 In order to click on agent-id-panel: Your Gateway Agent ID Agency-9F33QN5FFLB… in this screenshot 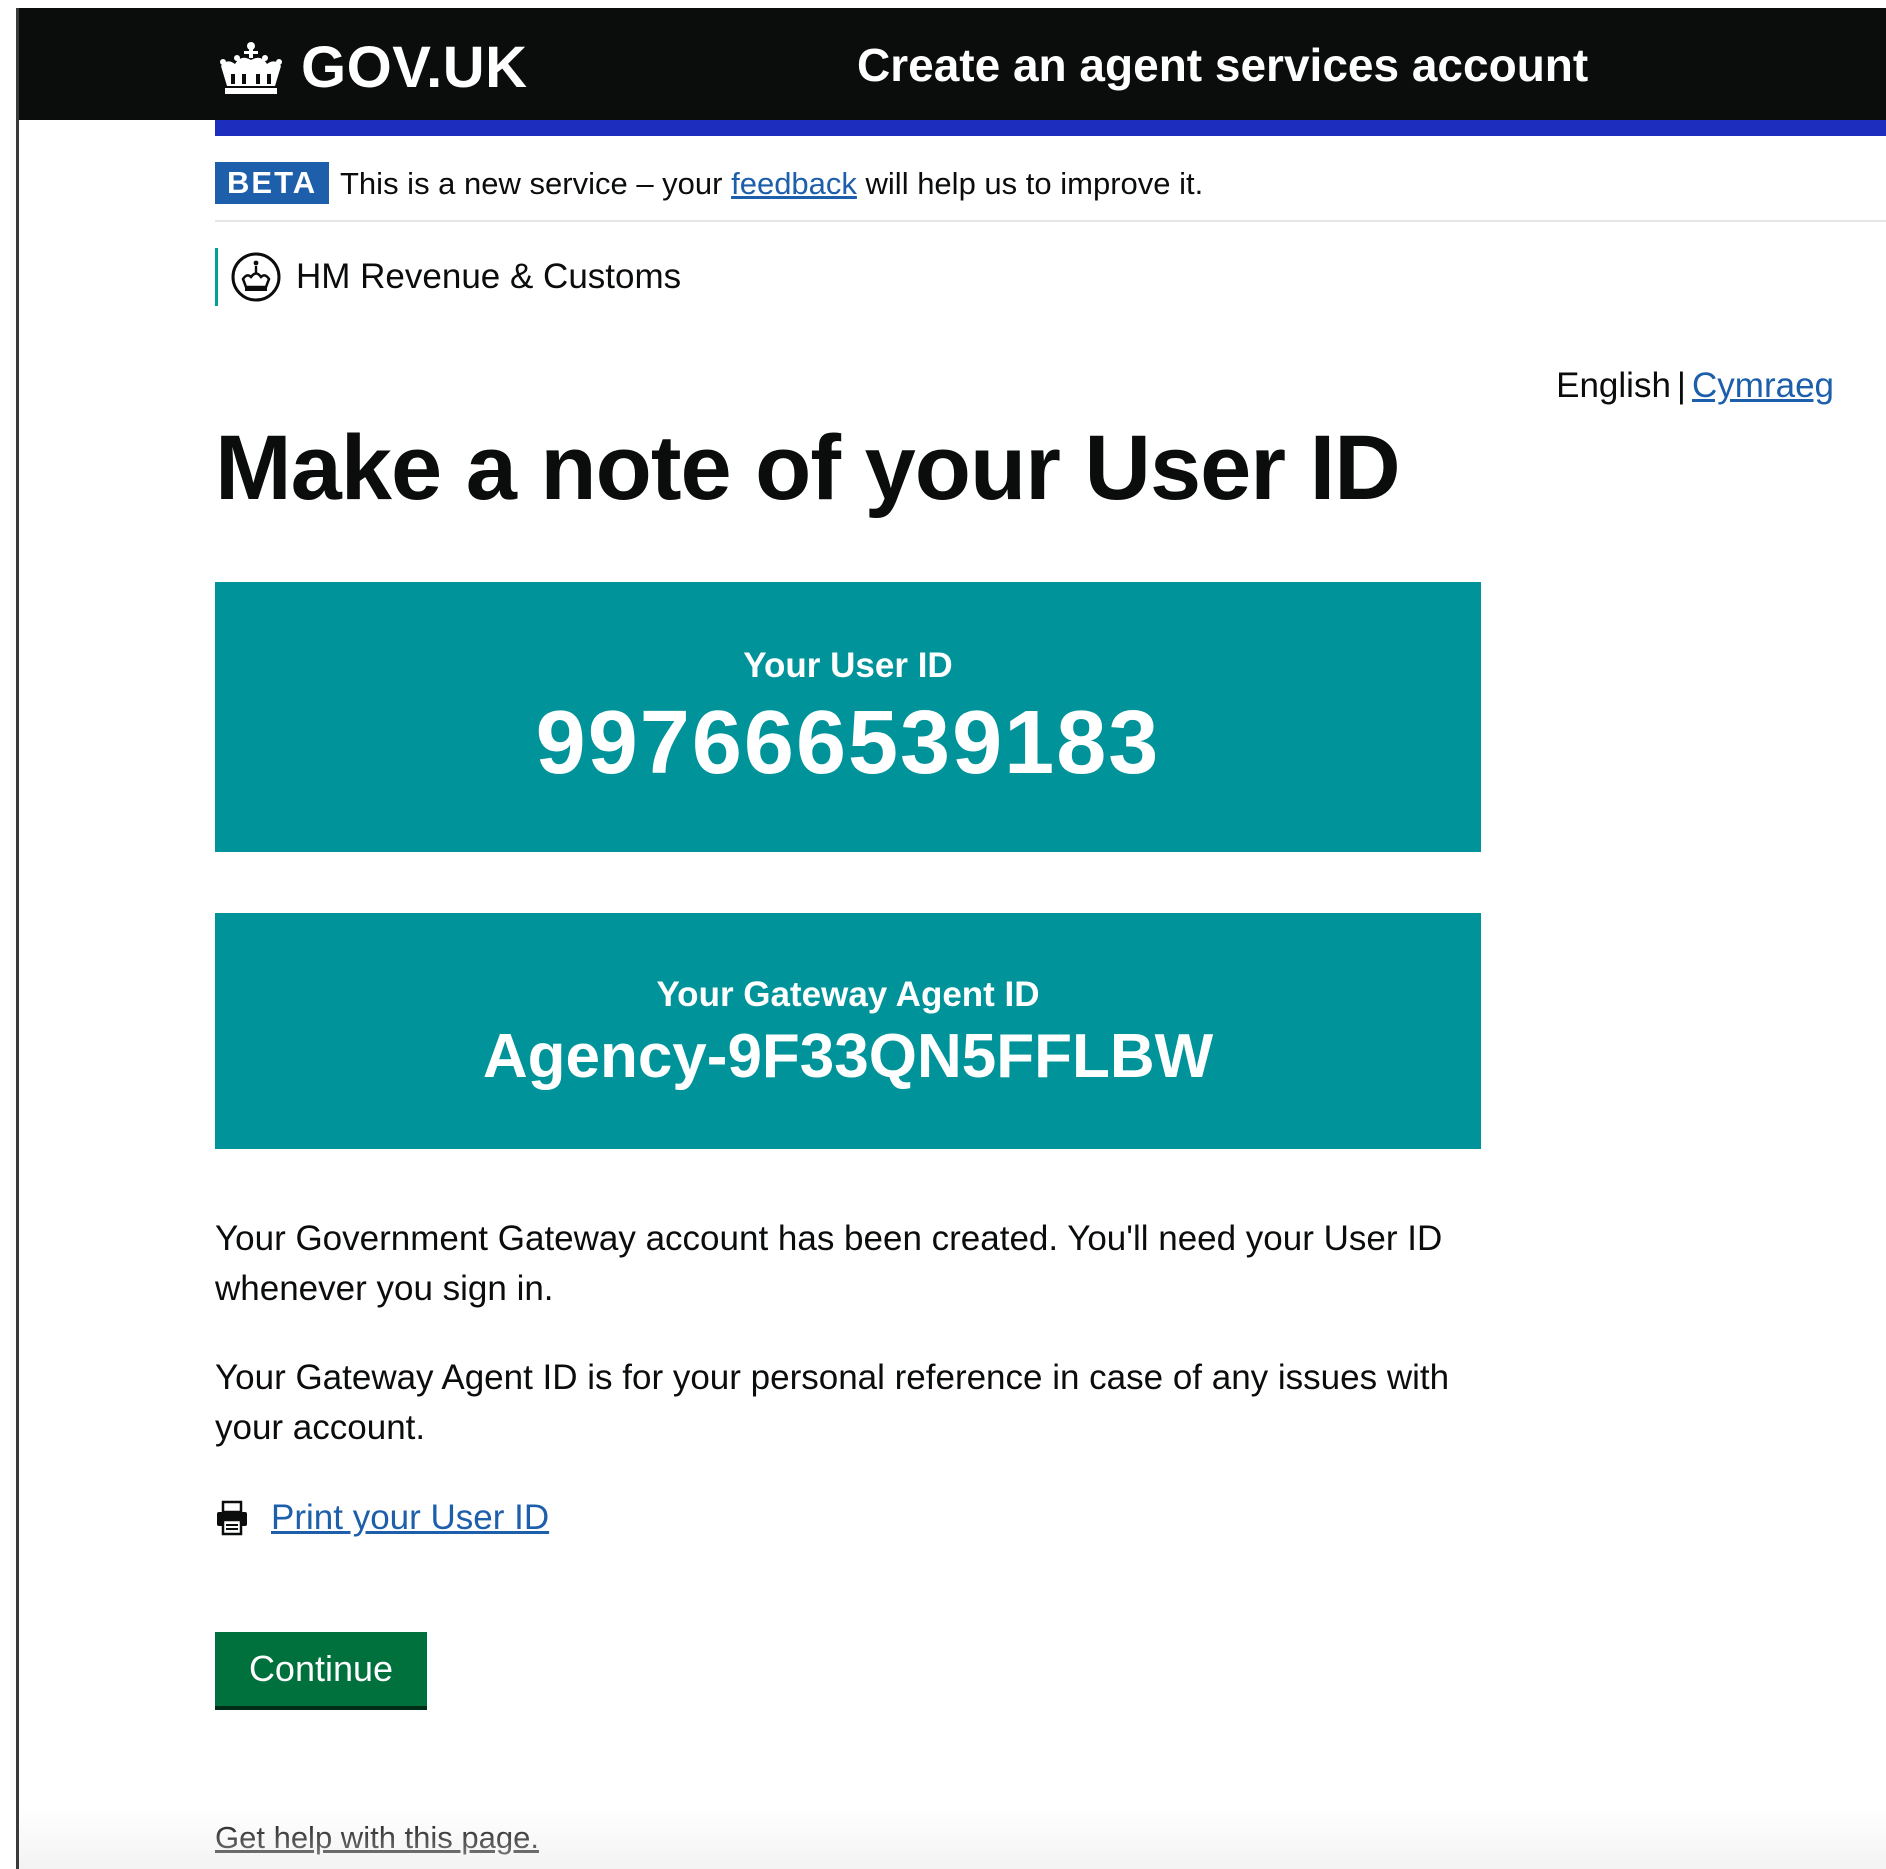, I will do `click(848, 1031)`.